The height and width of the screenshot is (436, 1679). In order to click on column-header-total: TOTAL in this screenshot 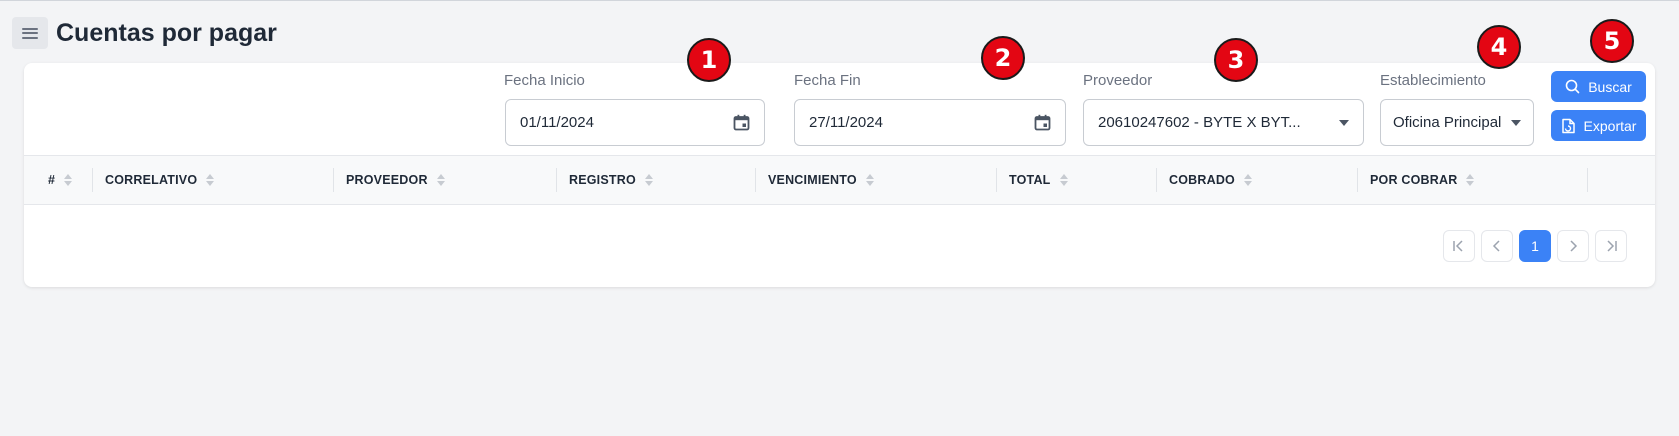, I will do `click(1038, 180)`.